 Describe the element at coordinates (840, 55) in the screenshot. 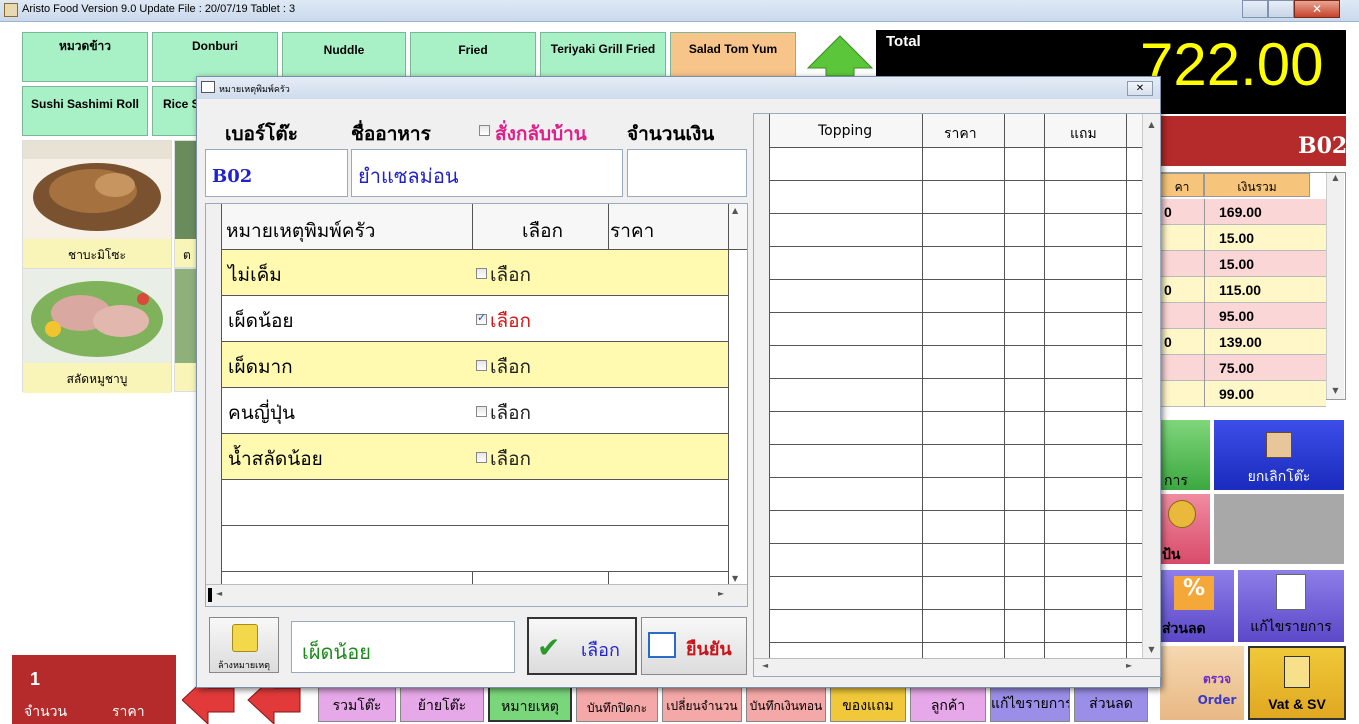

I see `scroll-up-arrow-icon` at that location.